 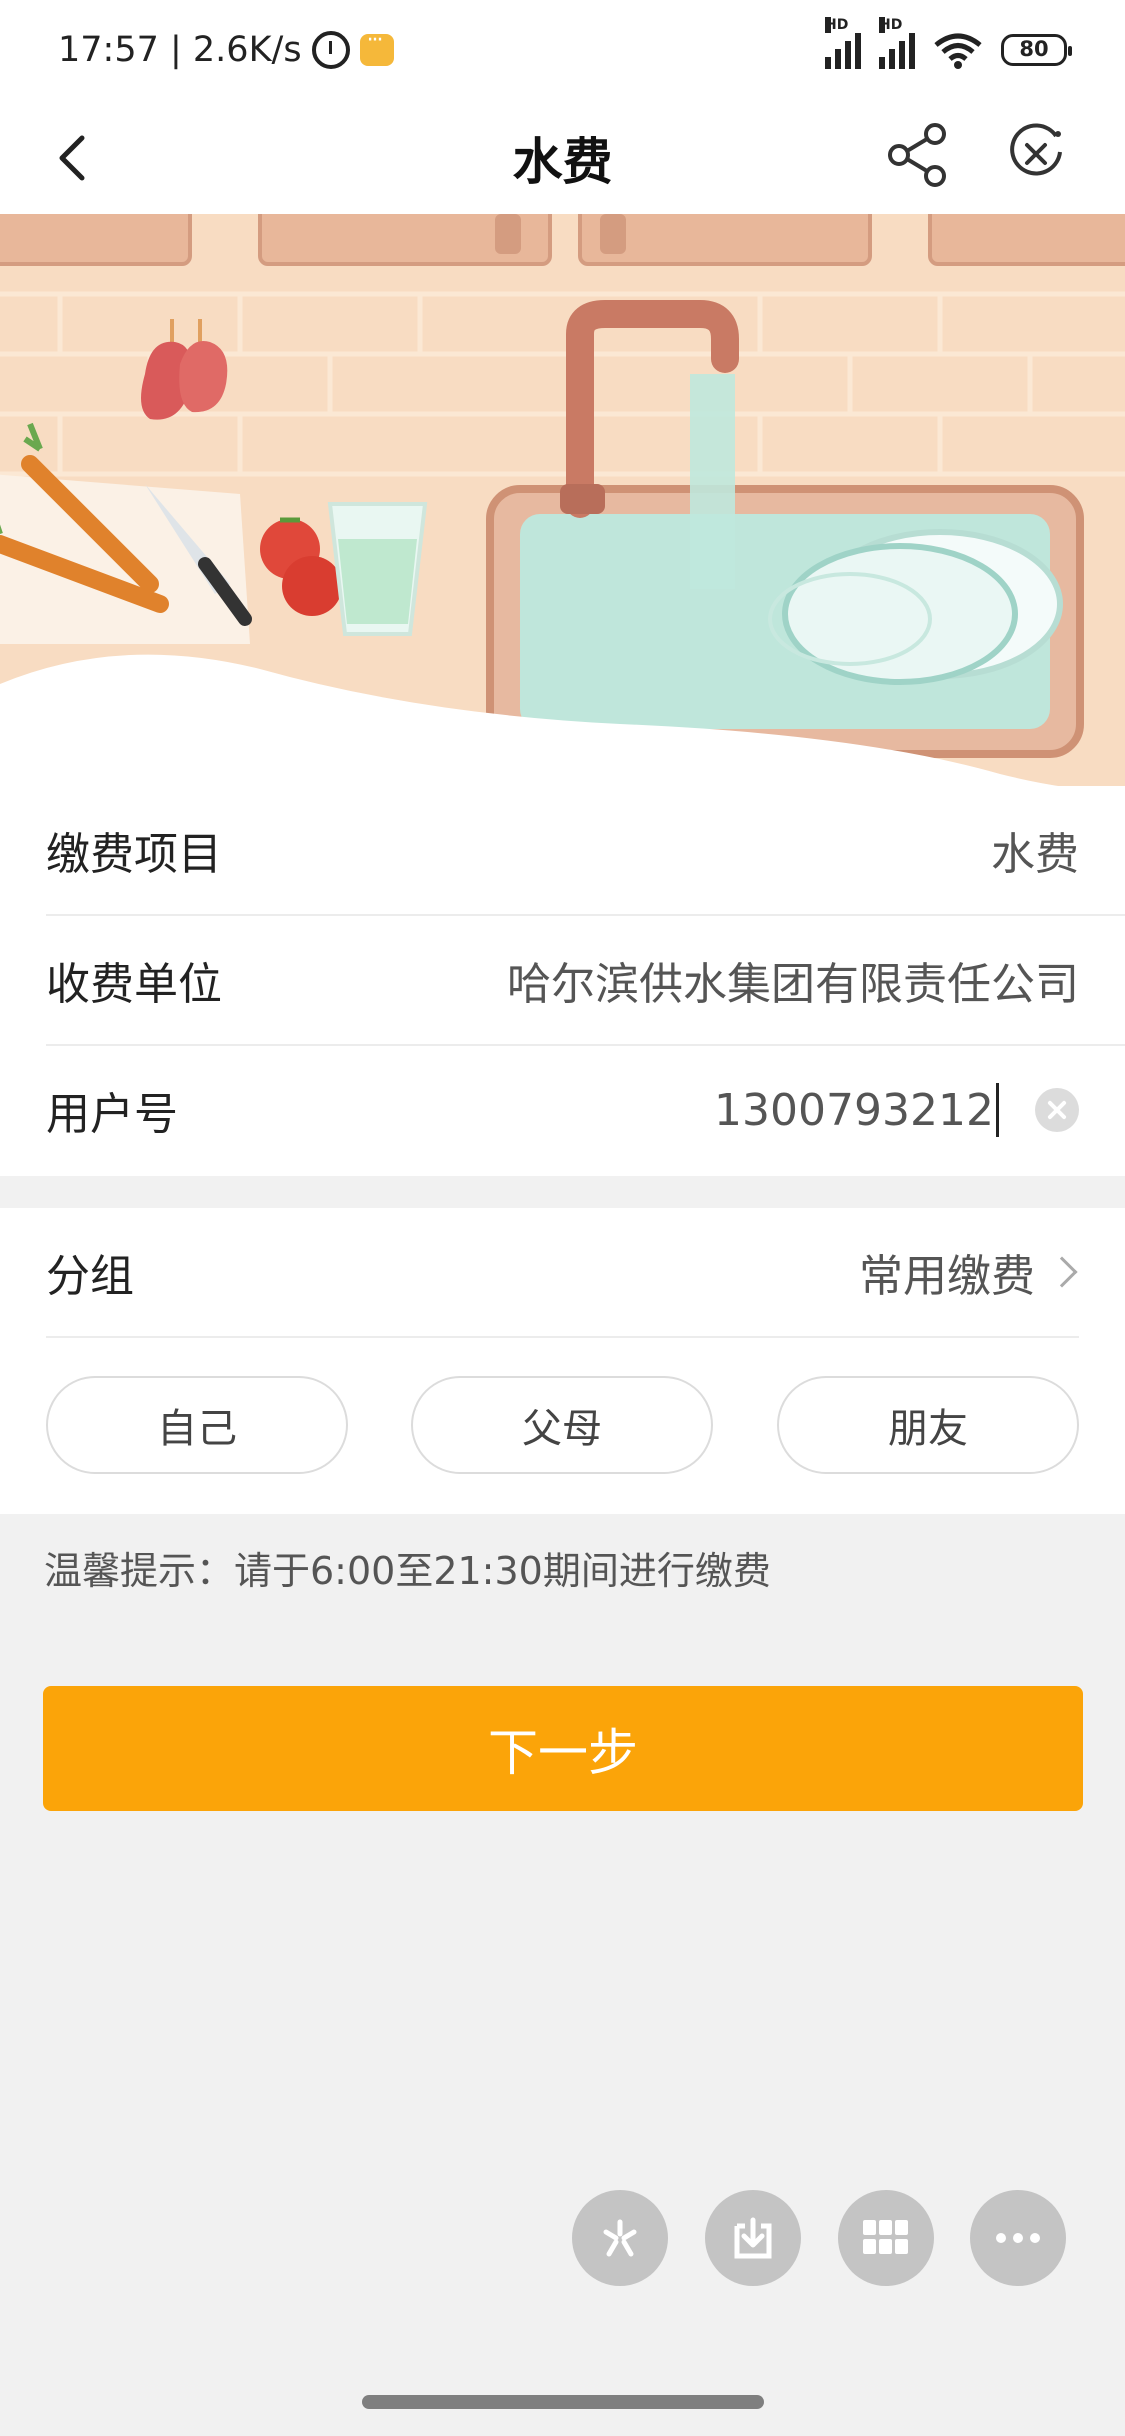 What do you see at coordinates (180, 50) in the screenshot?
I see `status-time-speed: 17:57 | 2.6K/s` at bounding box center [180, 50].